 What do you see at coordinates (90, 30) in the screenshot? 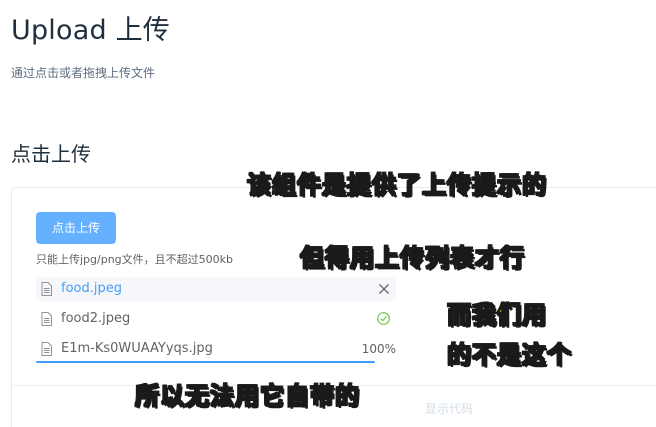
I see `page-title: Upload 上传` at bounding box center [90, 30].